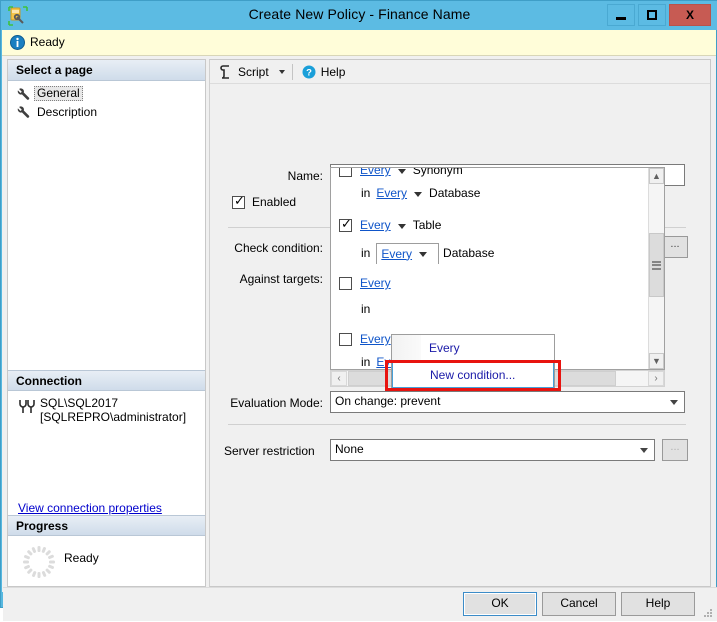 The image size is (717, 622). What do you see at coordinates (39, 562) in the screenshot?
I see `spinner-icon` at bounding box center [39, 562].